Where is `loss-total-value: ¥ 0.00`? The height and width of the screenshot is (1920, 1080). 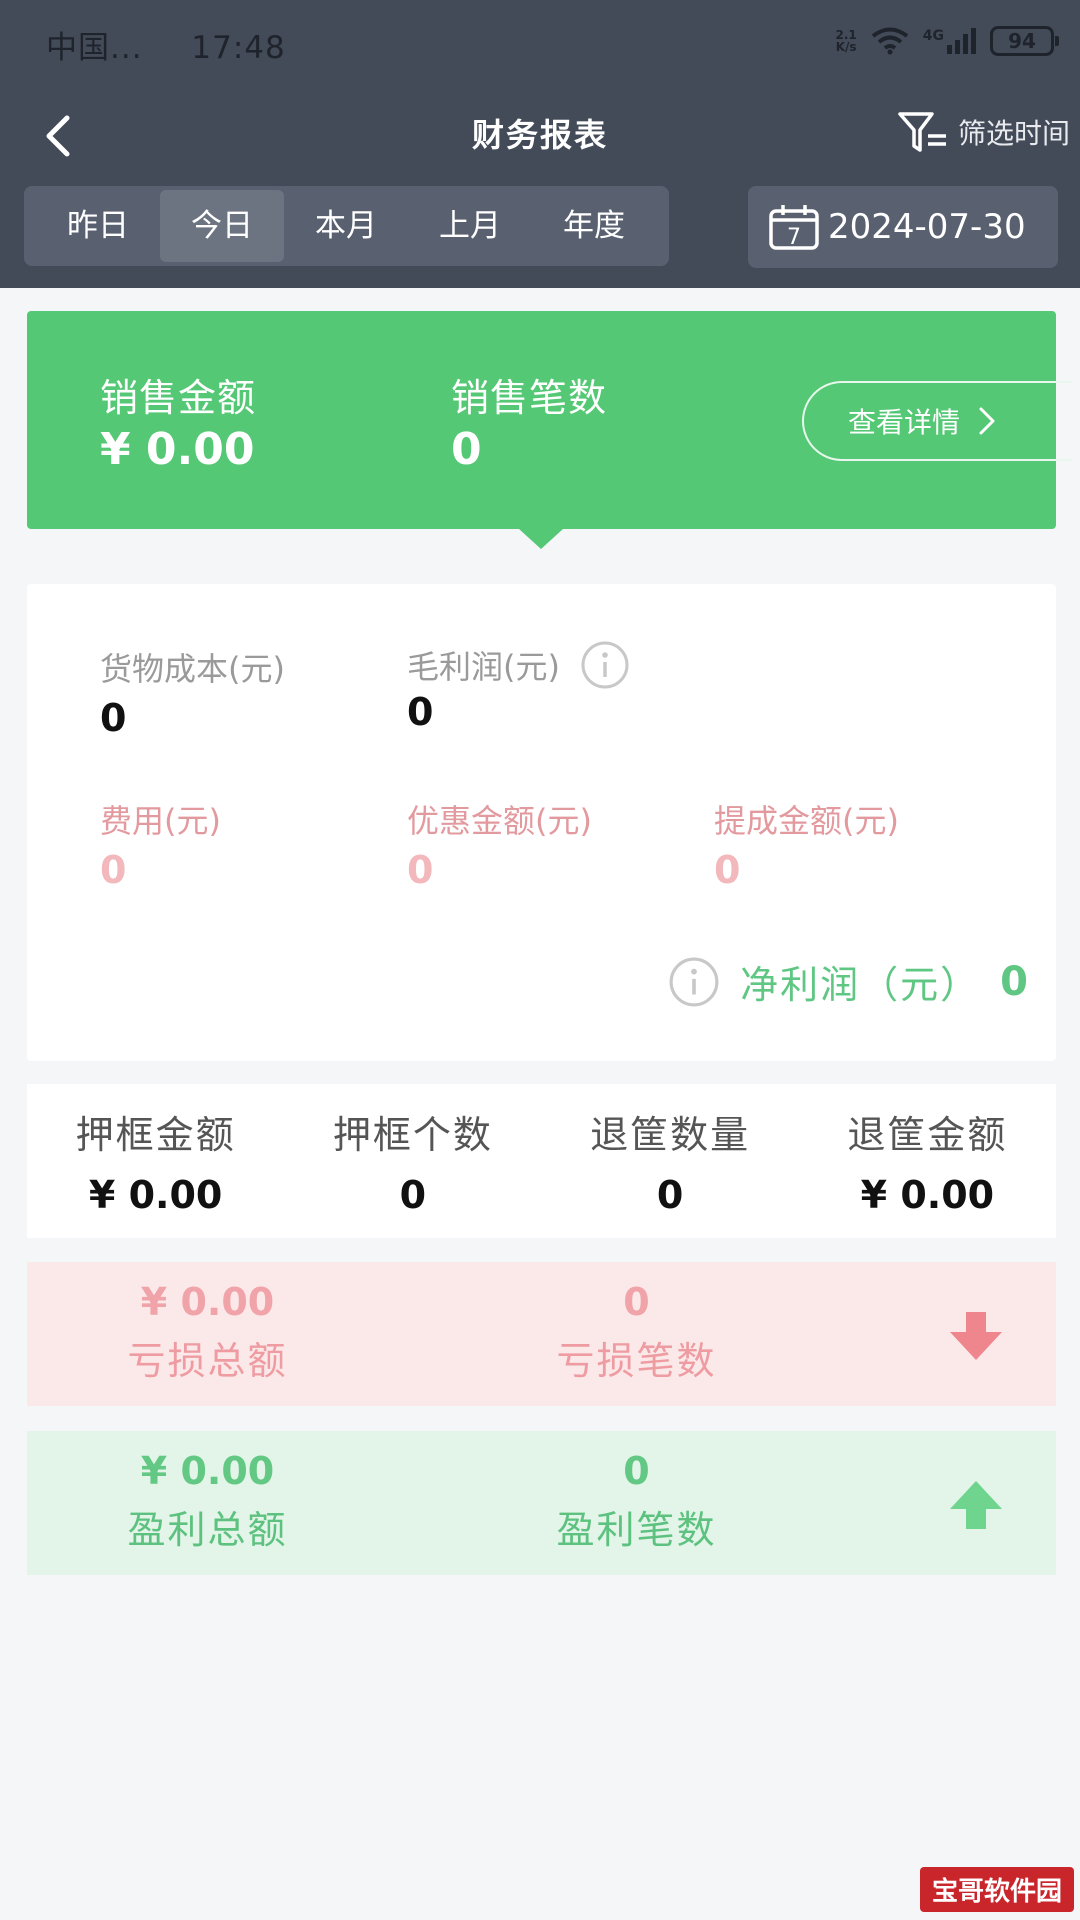 loss-total-value: ¥ 0.00 is located at coordinates (207, 1302).